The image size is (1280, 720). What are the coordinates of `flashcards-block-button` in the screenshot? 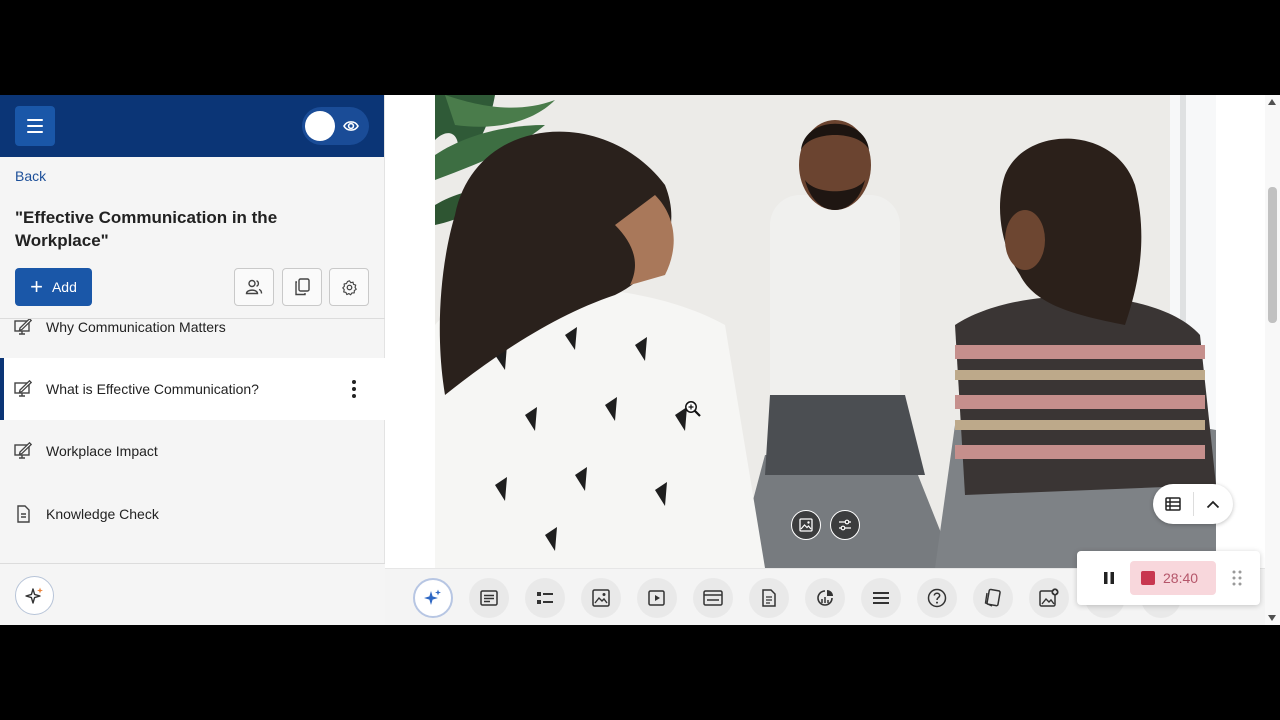 It's located at (993, 598).